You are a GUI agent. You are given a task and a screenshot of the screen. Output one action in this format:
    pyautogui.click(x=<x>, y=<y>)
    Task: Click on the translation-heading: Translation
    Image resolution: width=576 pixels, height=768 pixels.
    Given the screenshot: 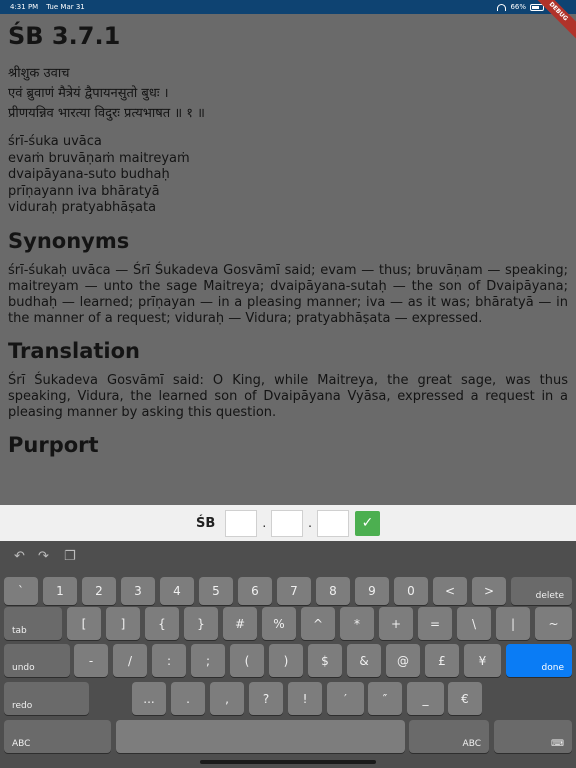 What is the action you would take?
    pyautogui.click(x=74, y=350)
    